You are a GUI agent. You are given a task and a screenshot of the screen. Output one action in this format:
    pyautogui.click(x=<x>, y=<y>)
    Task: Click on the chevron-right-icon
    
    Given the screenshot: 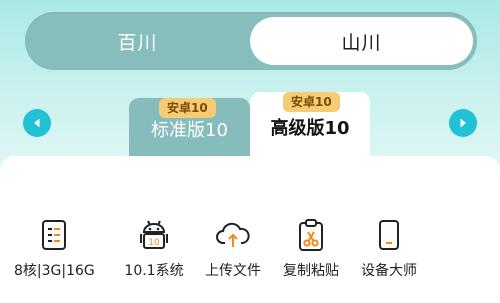 What is the action you would take?
    pyautogui.click(x=463, y=123)
    